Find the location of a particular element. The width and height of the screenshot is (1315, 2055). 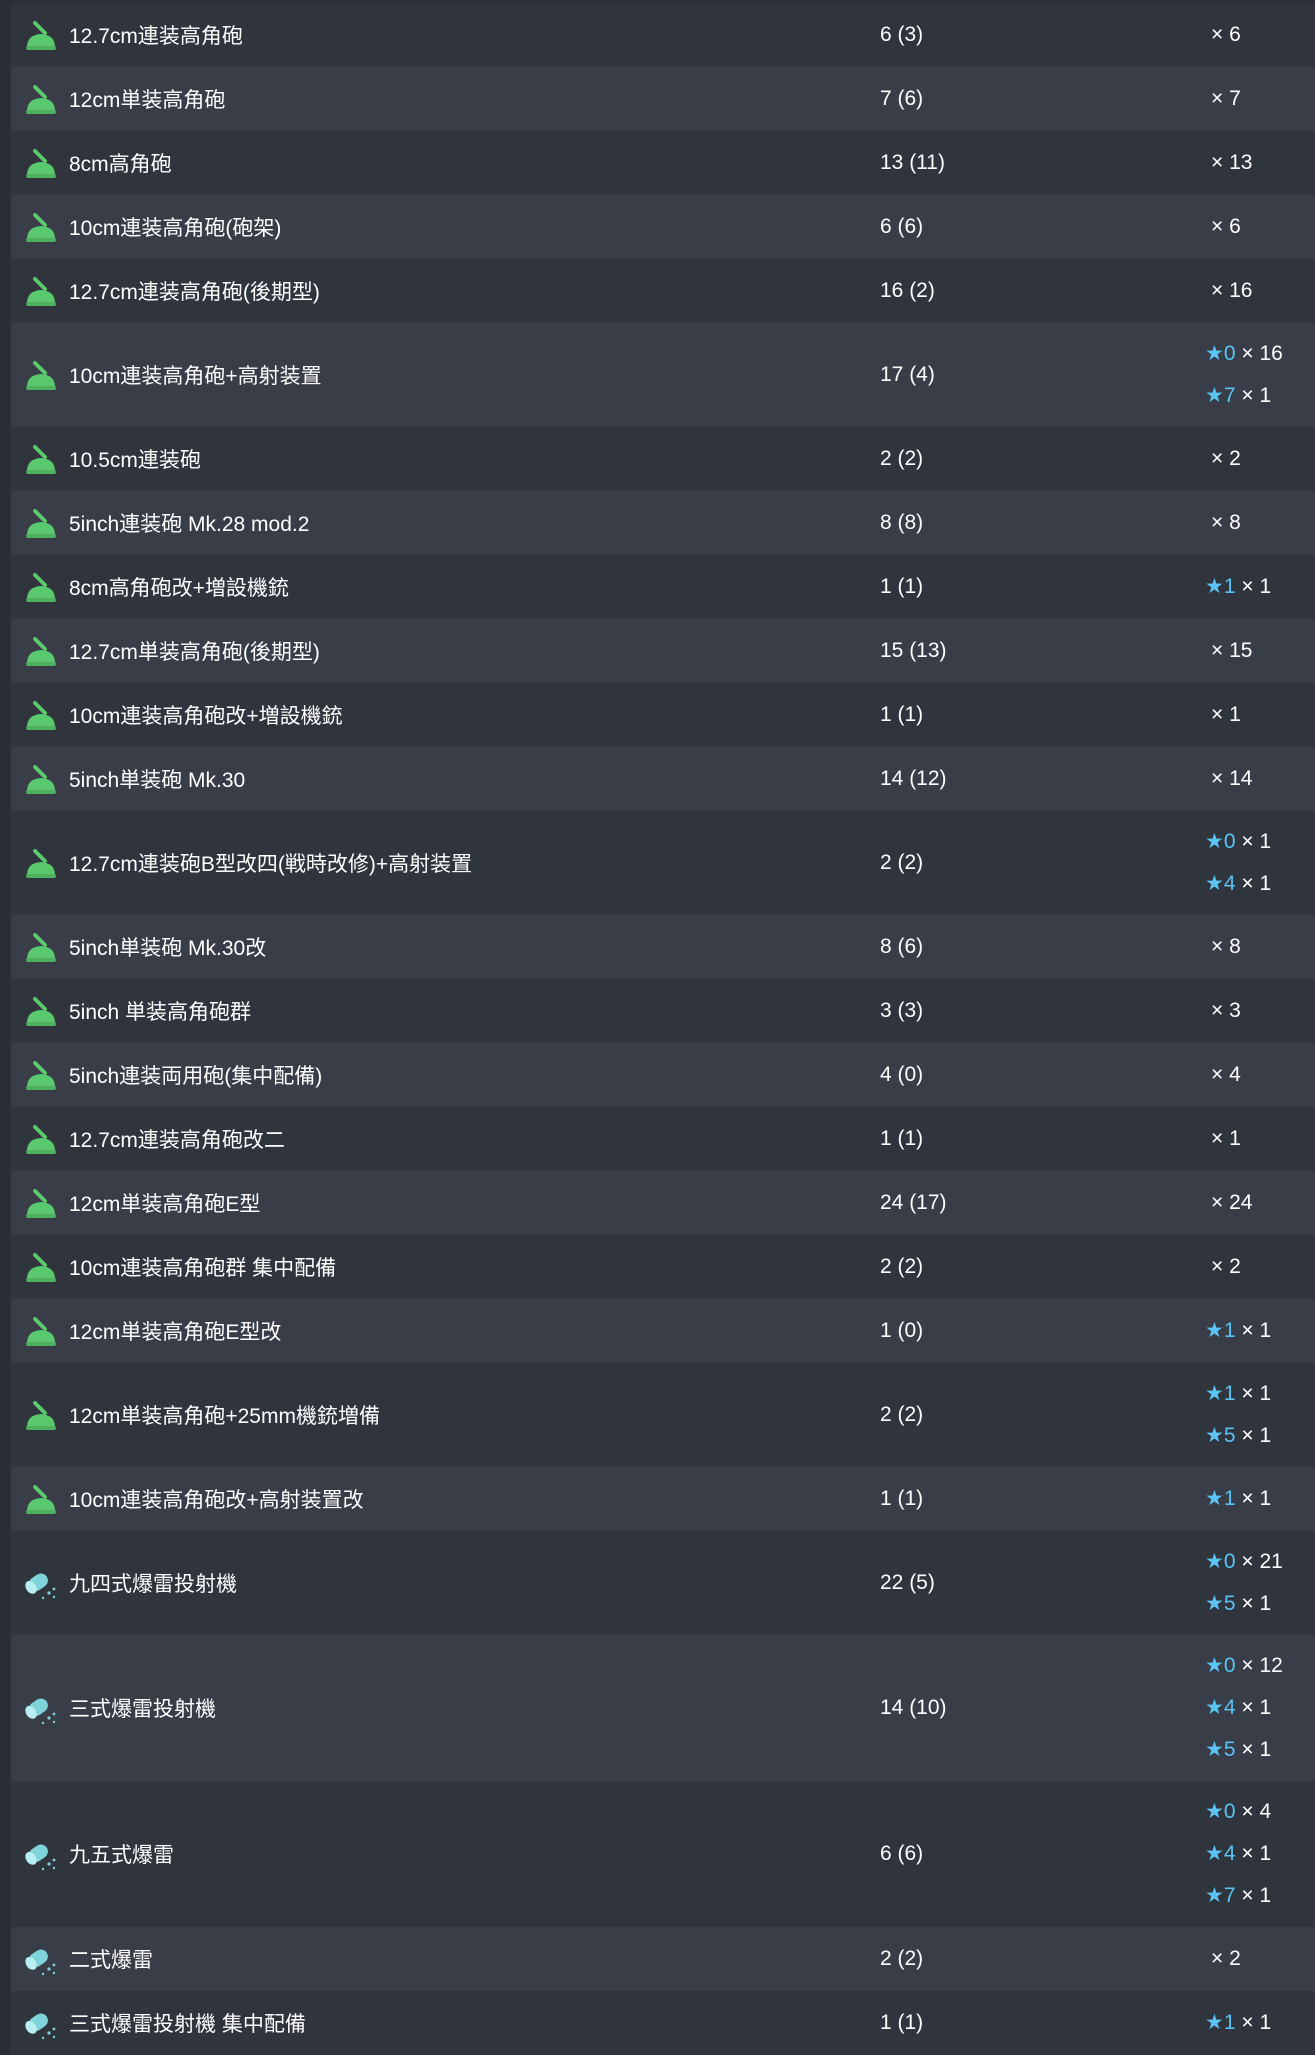

equipment-name: 5inch単装砲 Mk.30 is located at coordinates (157, 780).